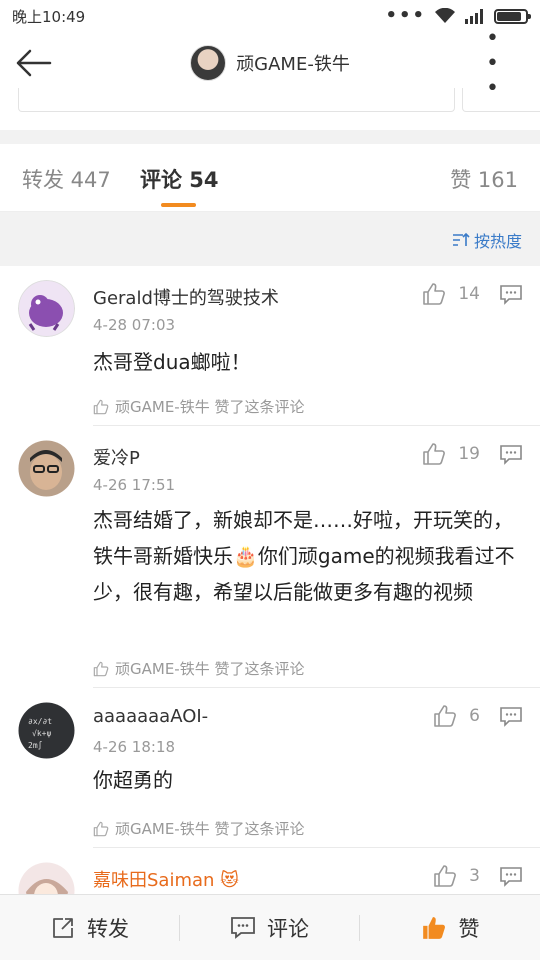 Image resolution: width=540 pixels, height=960 pixels. I want to click on like-post-button: 赞, so click(450, 927).